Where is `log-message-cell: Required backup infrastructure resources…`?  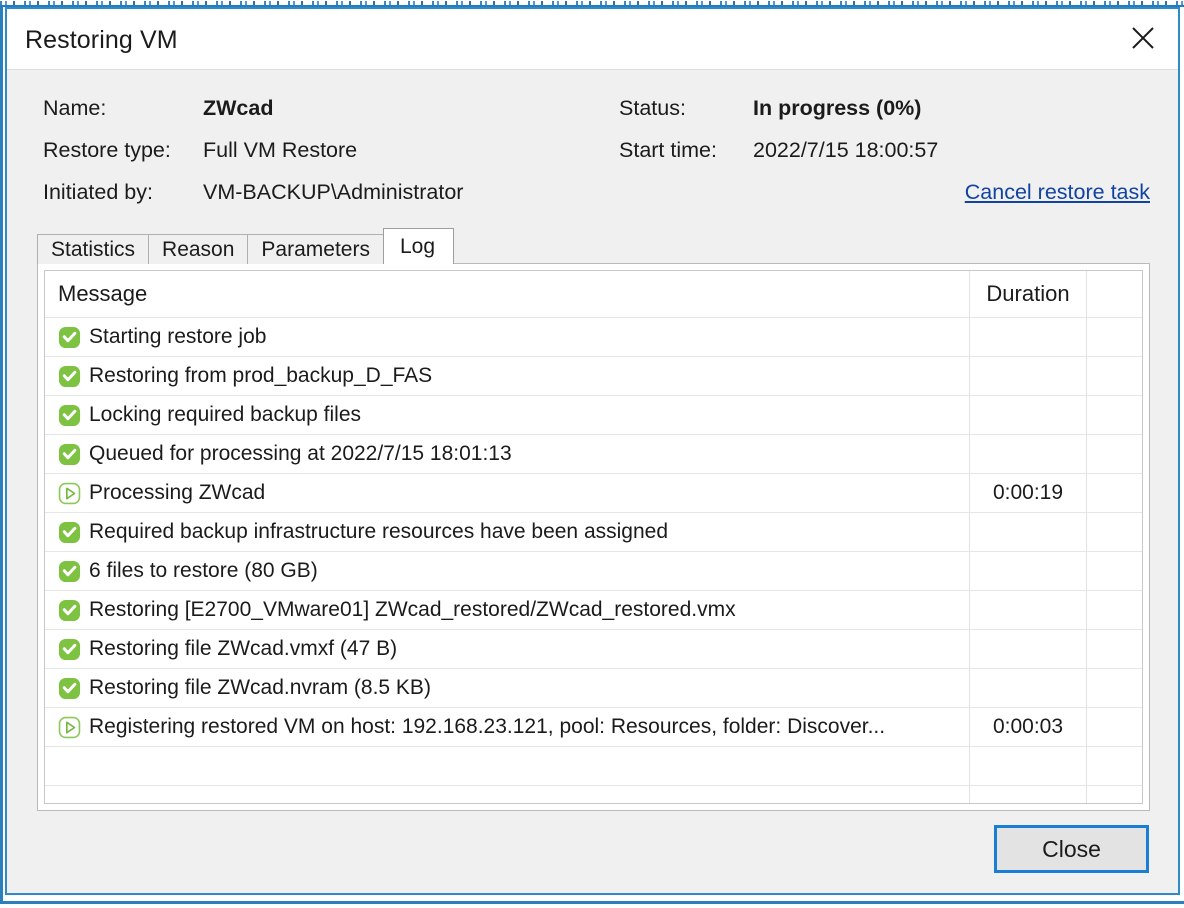
log-message-cell: Required backup infrastructure resources… is located at coordinates (507, 532).